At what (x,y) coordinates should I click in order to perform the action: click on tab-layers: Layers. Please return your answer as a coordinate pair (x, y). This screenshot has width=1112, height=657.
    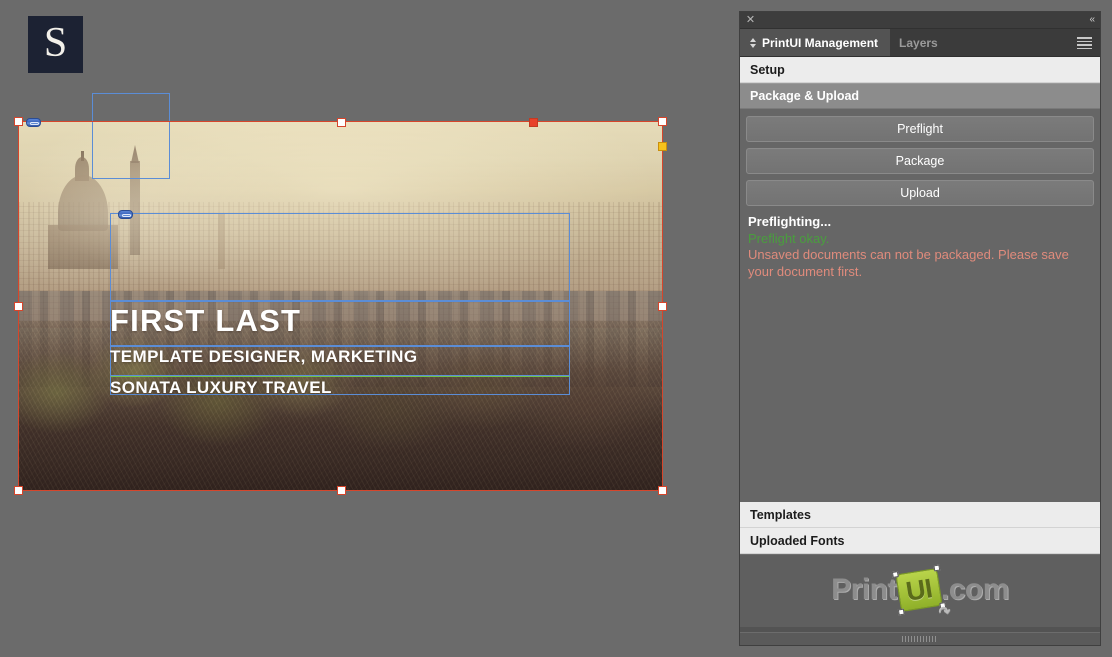
    Looking at the image, I should click on (920, 42).